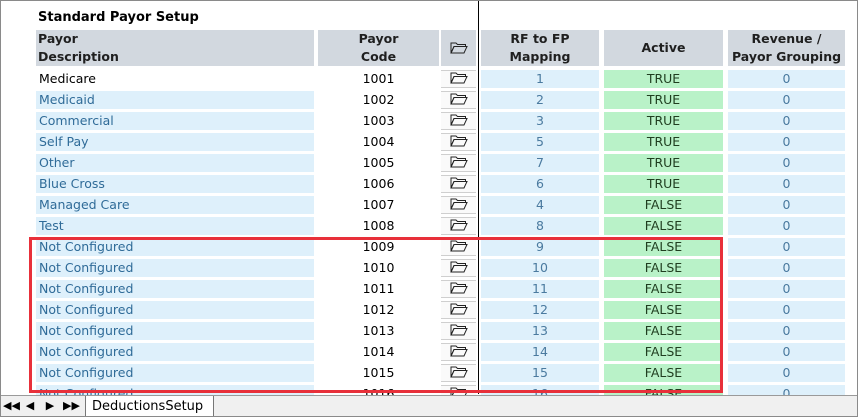 The image size is (858, 417). I want to click on rf-mapping-cell: 5, so click(540, 142).